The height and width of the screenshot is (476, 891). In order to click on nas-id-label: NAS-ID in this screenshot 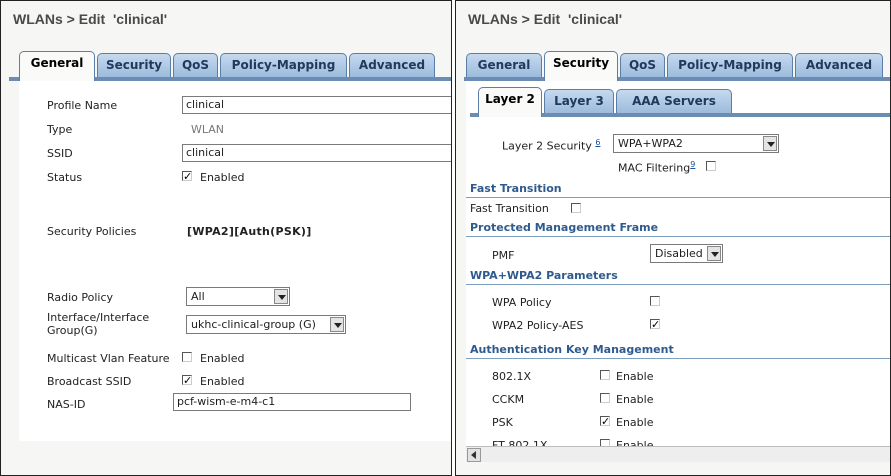, I will do `click(66, 404)`.